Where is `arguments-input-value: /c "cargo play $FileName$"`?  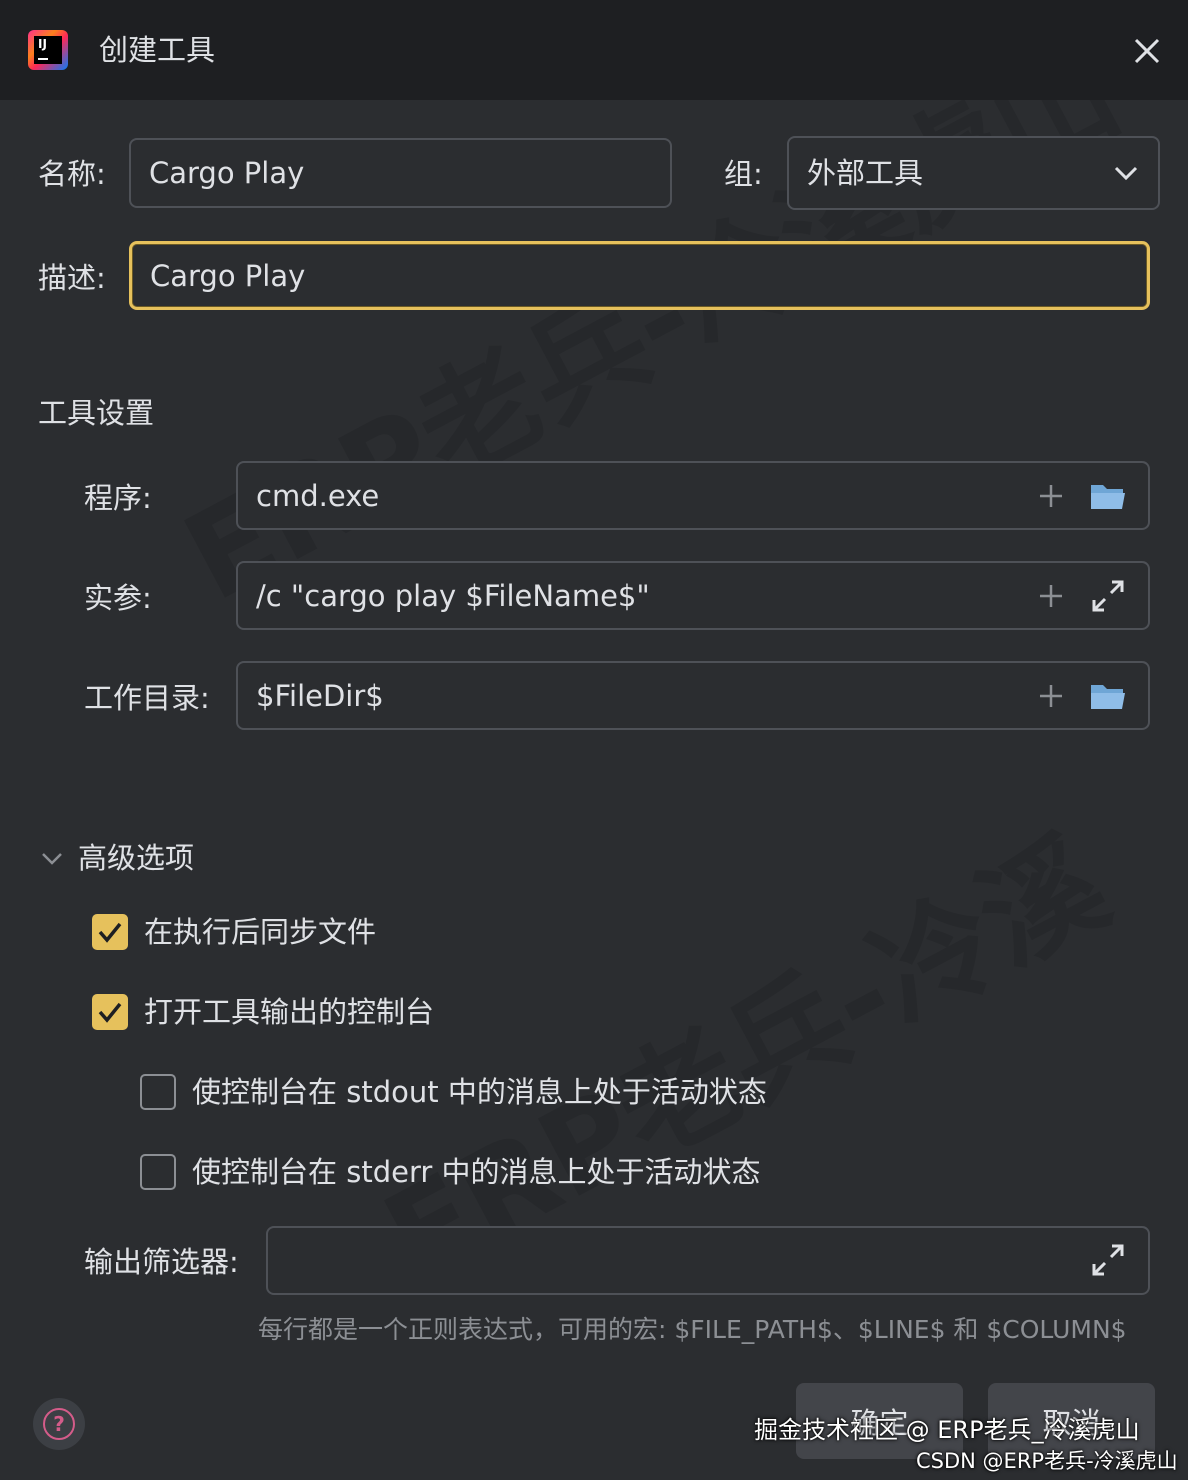
arguments-input-value: /c "cargo play $FileName$" is located at coordinates (453, 595).